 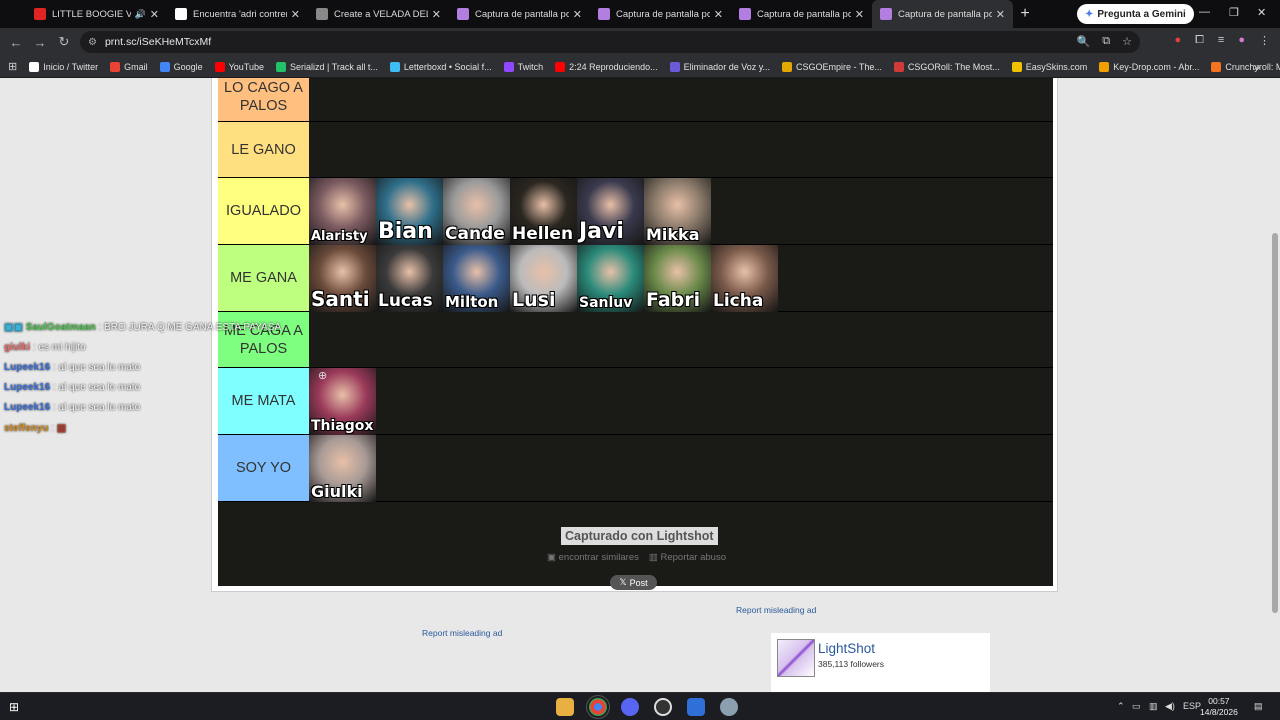 What do you see at coordinates (543, 278) in the screenshot?
I see `tier-item-card: Lusi` at bounding box center [543, 278].